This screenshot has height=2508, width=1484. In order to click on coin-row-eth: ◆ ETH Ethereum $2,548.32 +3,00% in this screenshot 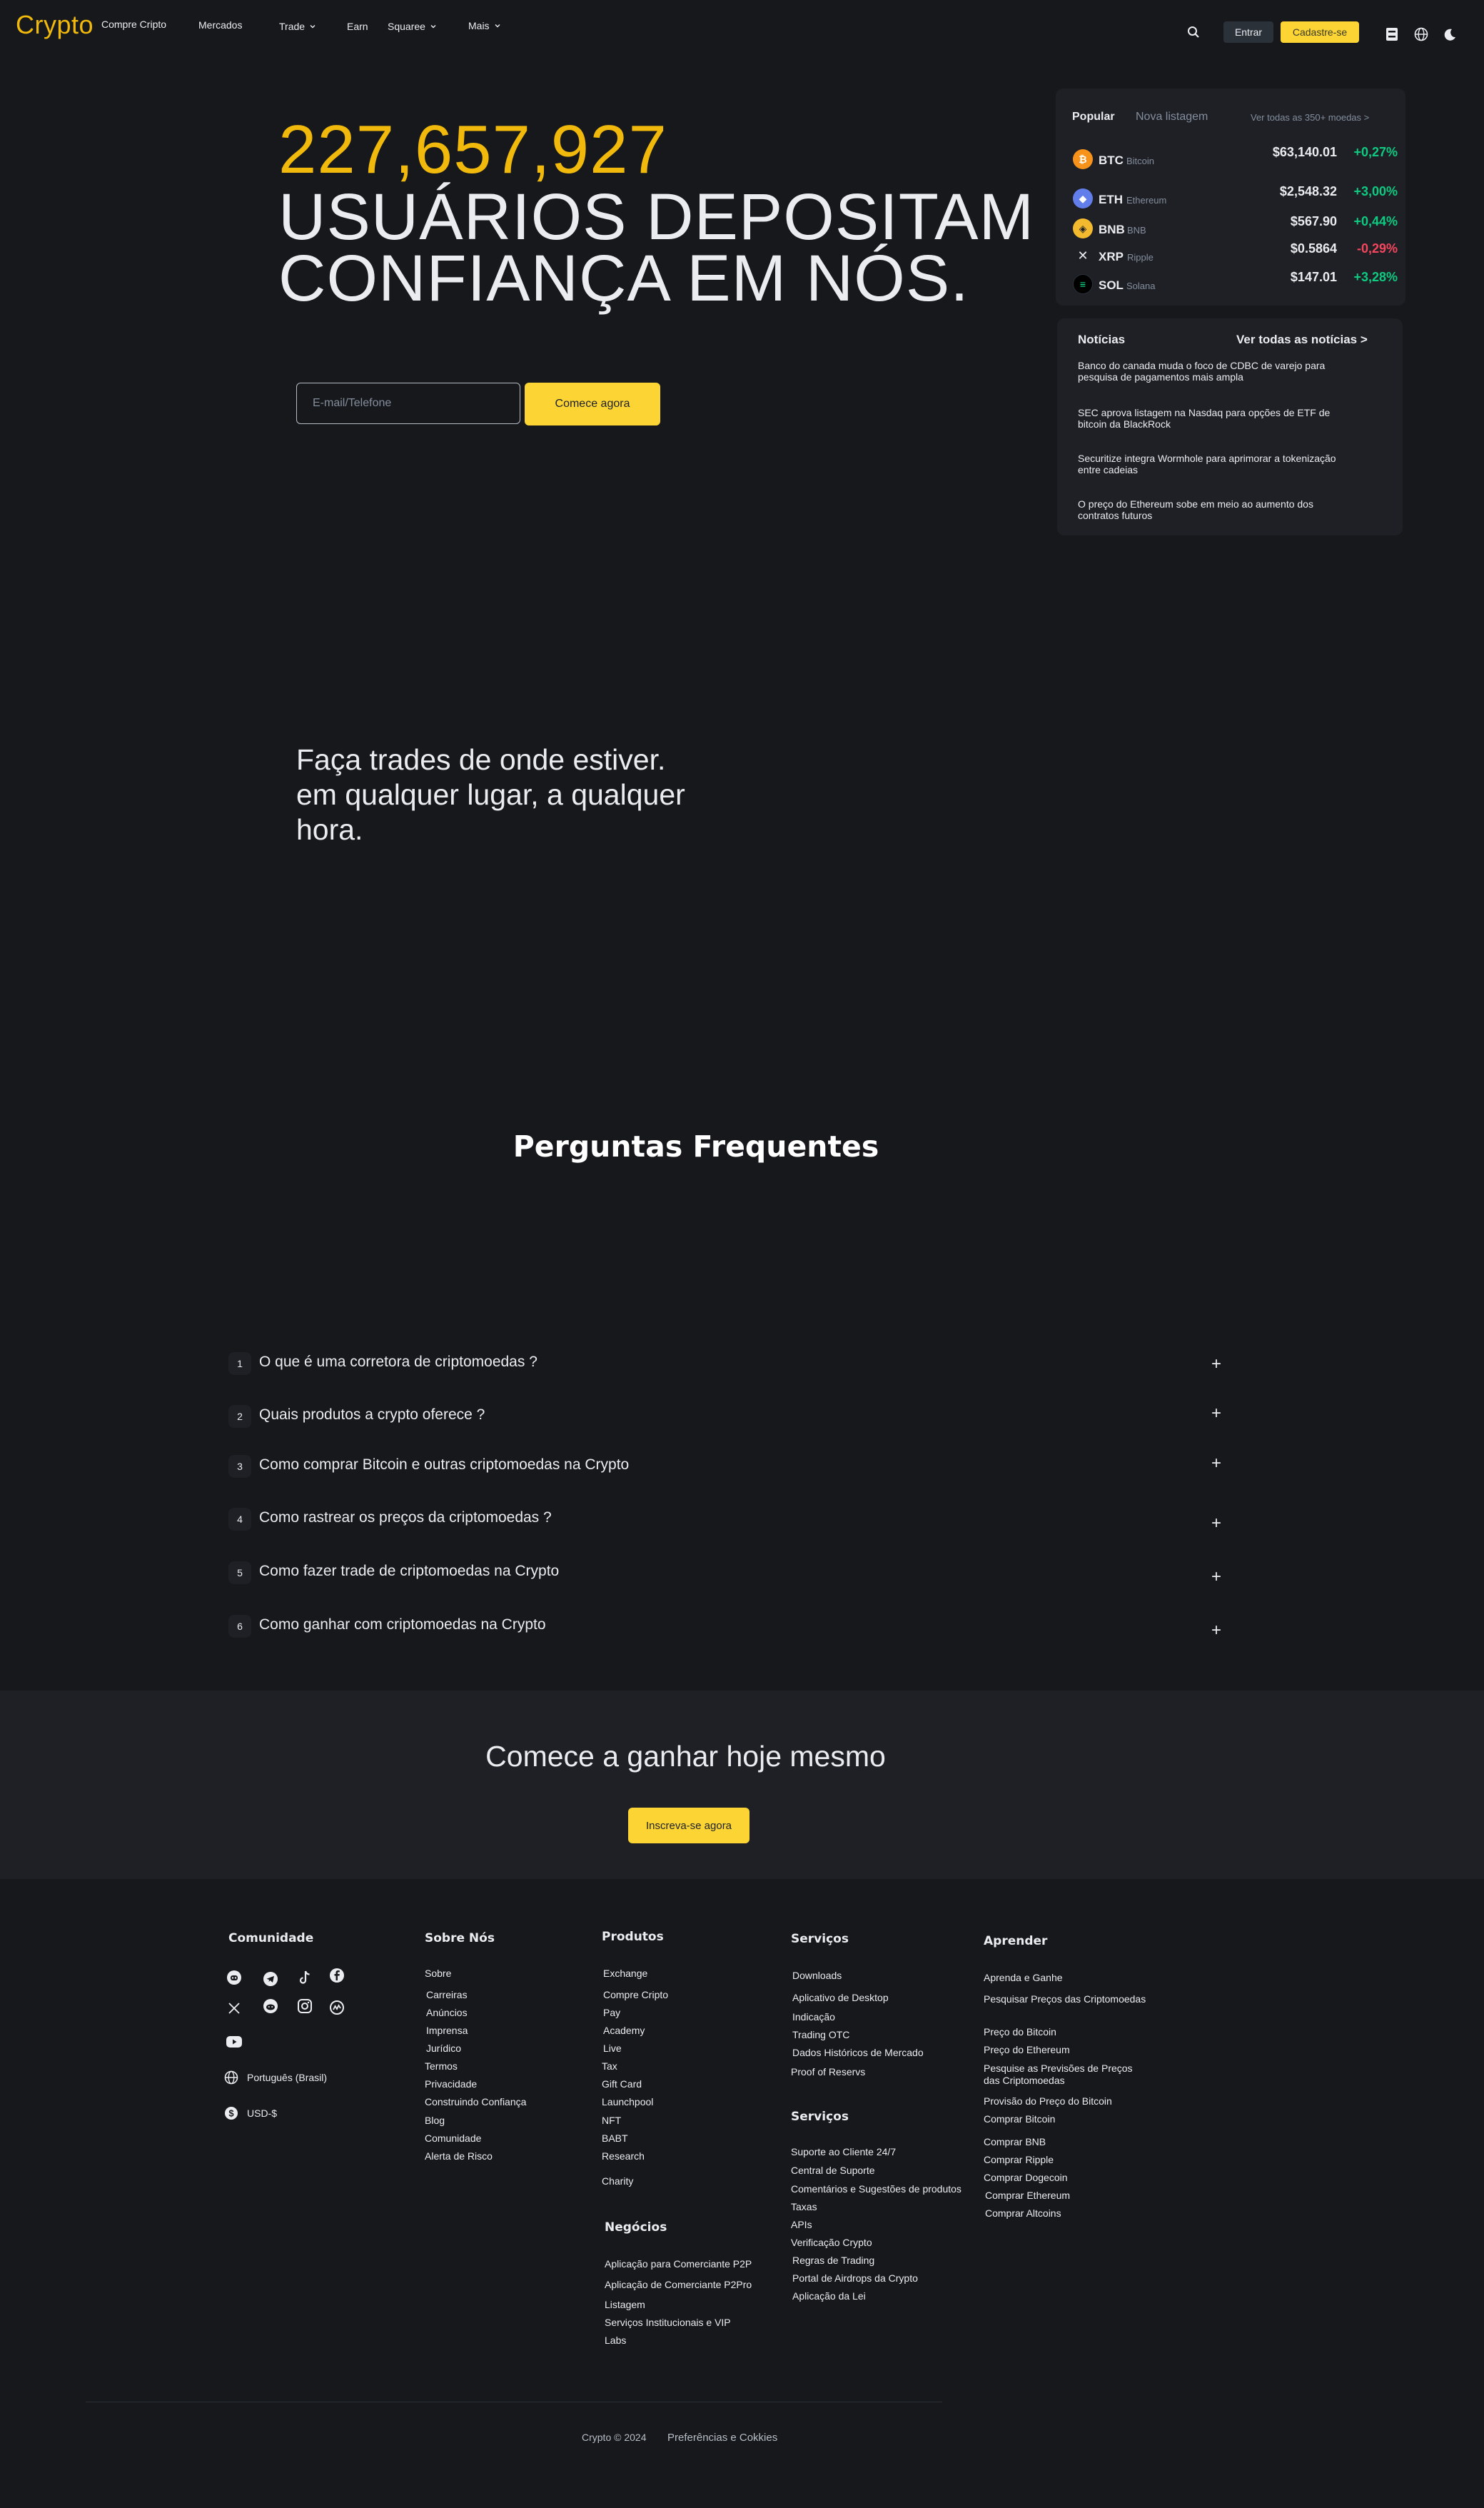, I will do `click(1235, 197)`.